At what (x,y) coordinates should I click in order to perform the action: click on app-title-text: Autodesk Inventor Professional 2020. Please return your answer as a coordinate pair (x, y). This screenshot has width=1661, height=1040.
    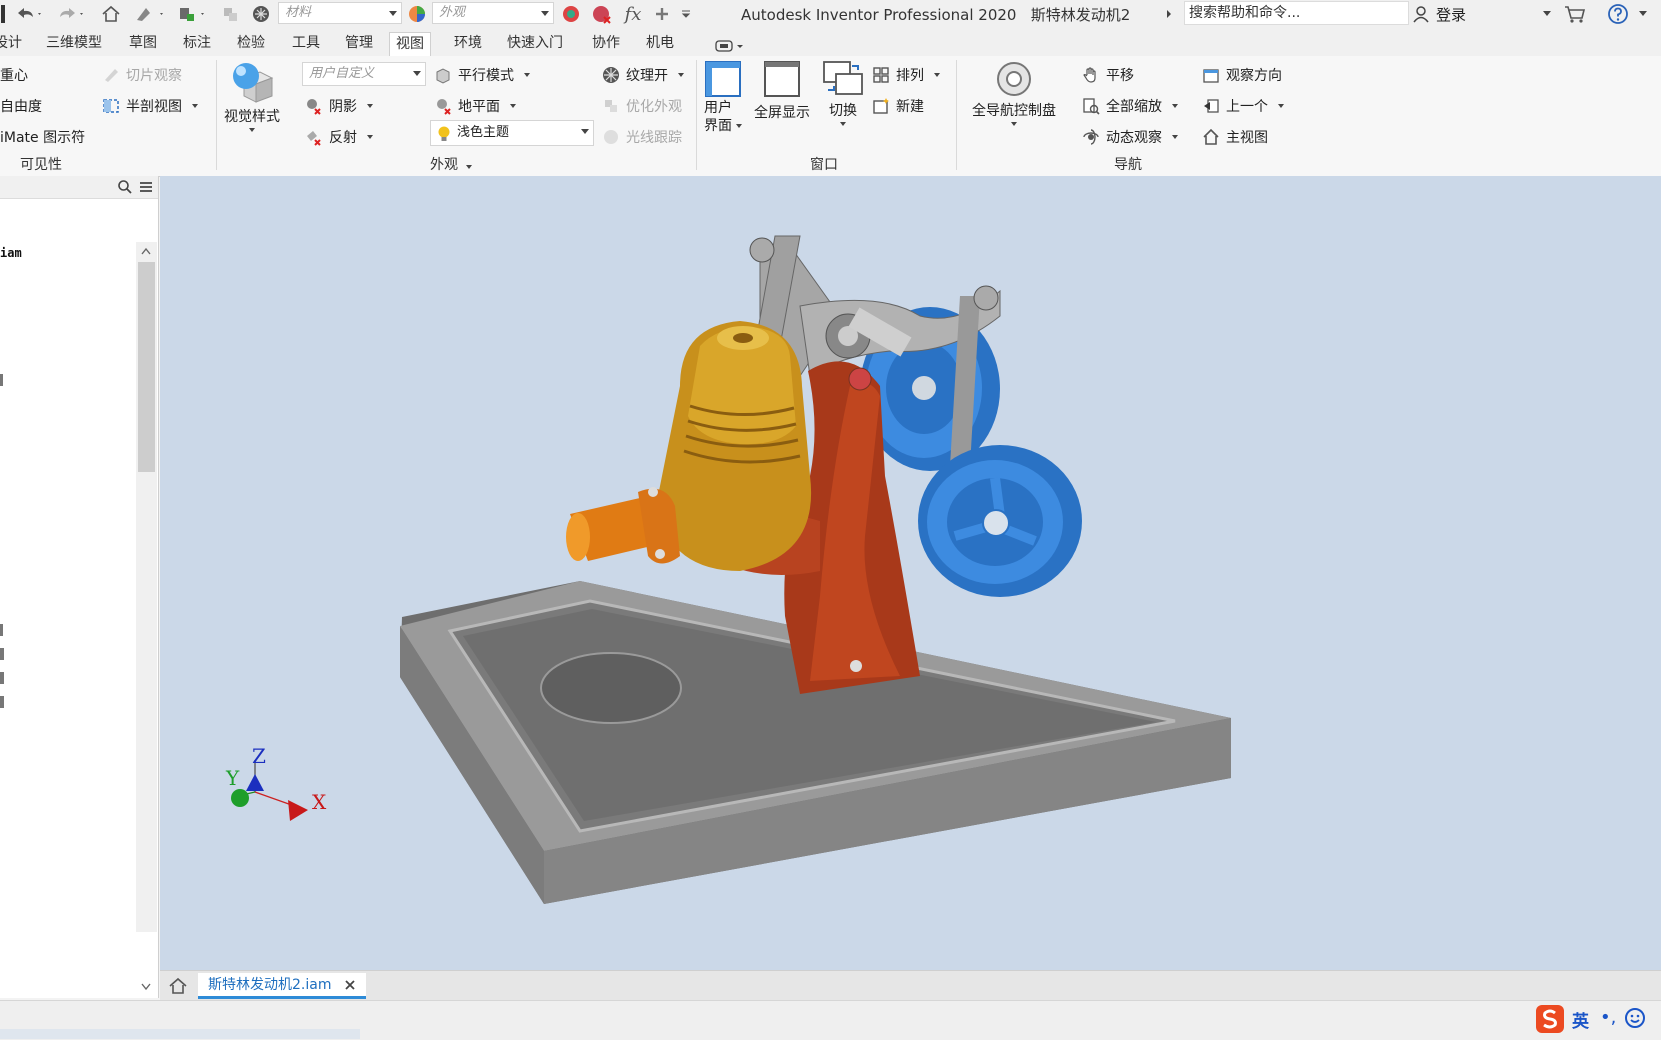
    Looking at the image, I should click on (879, 15).